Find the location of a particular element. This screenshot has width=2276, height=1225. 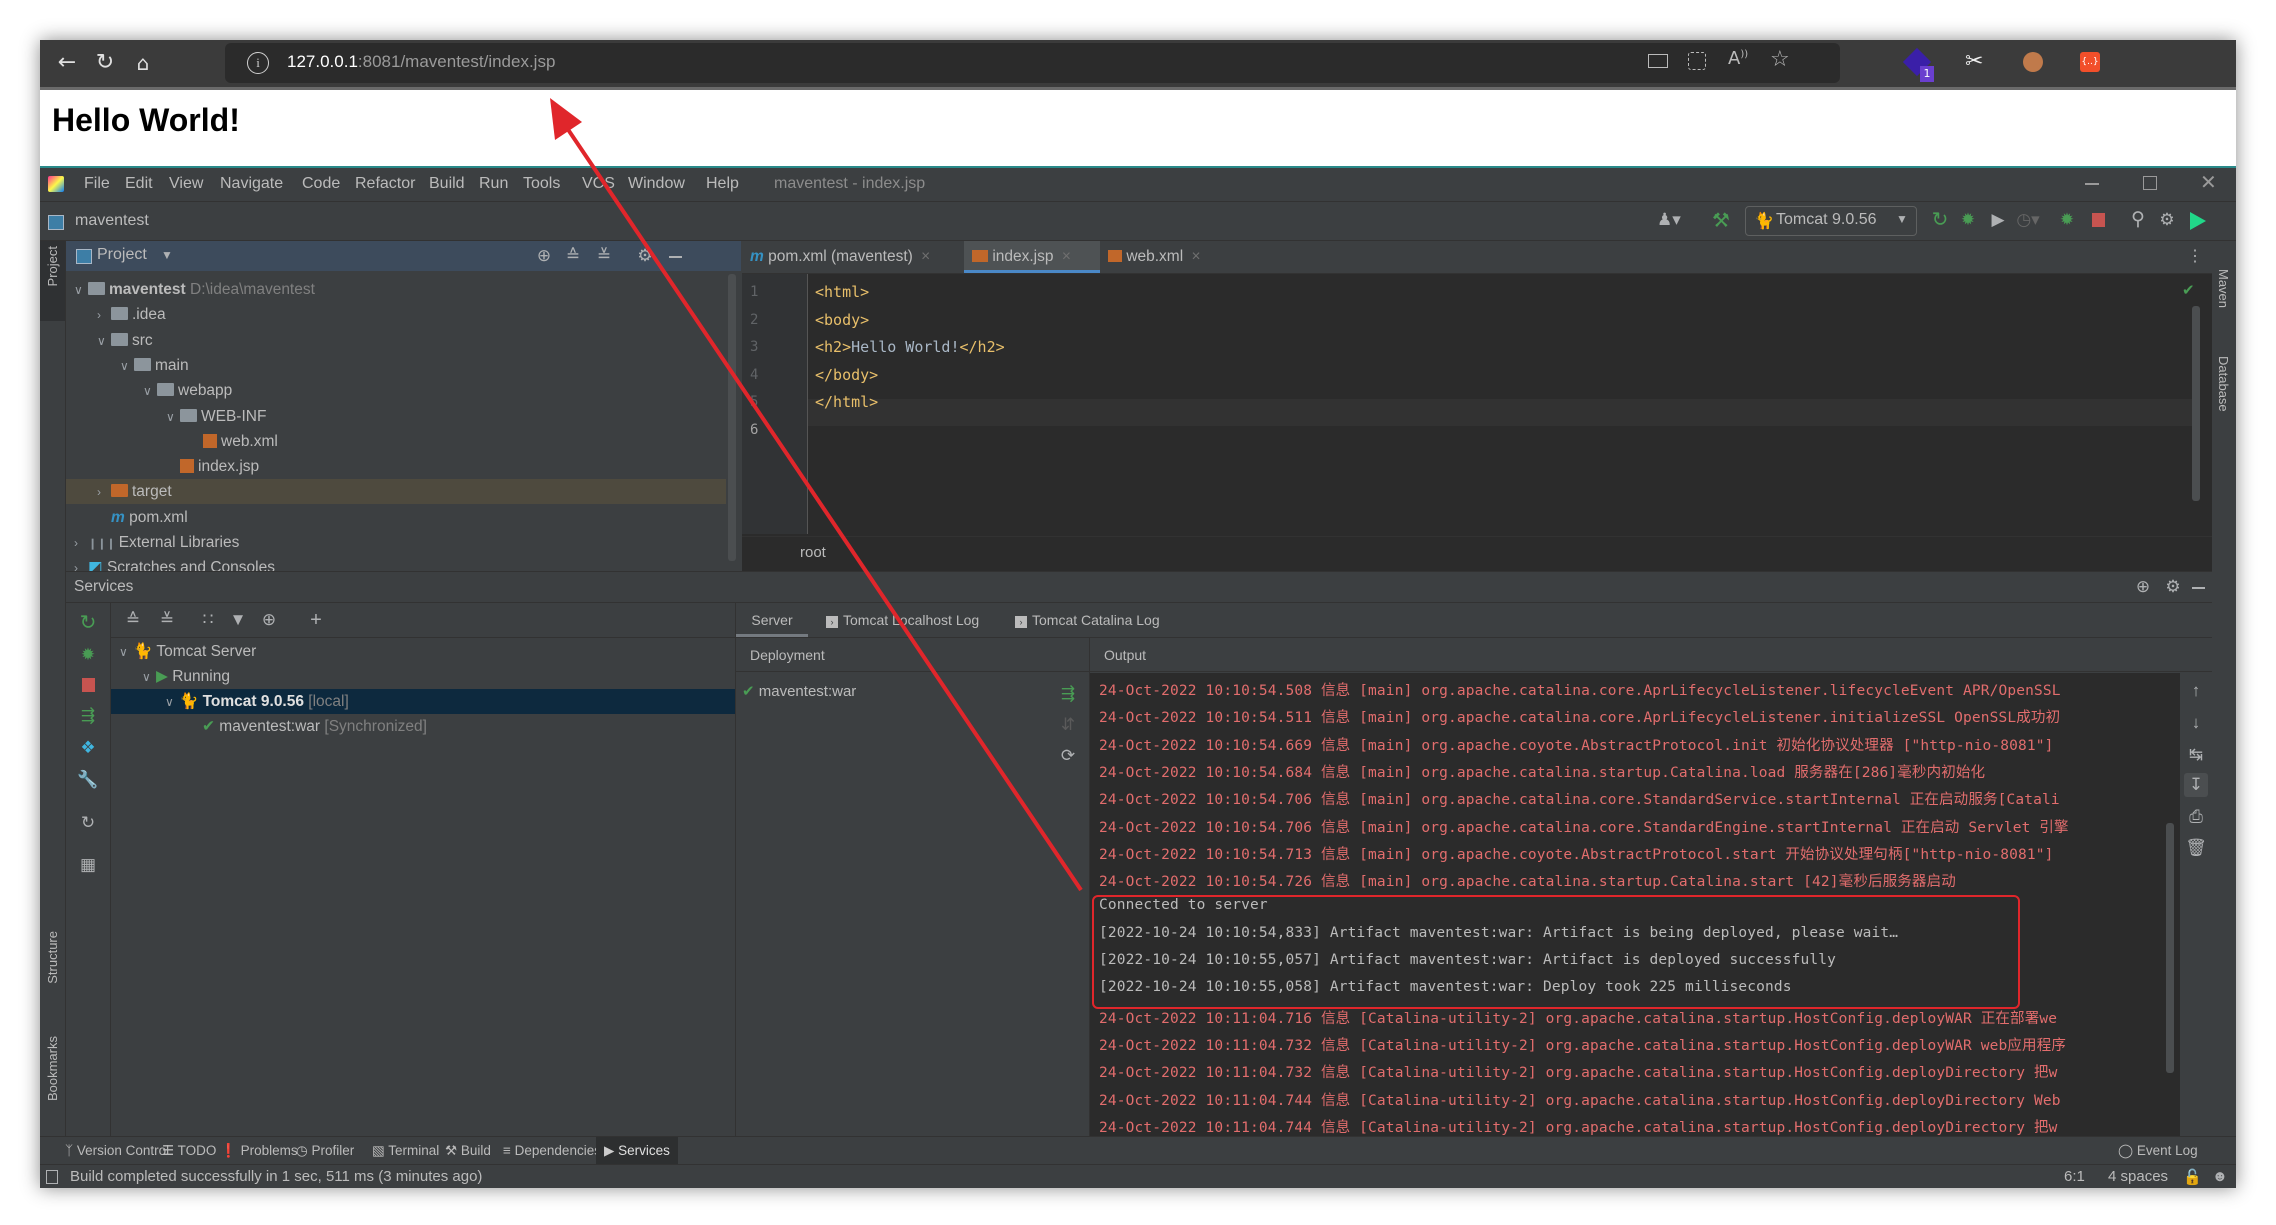

arrow-head is located at coordinates (566, 119).